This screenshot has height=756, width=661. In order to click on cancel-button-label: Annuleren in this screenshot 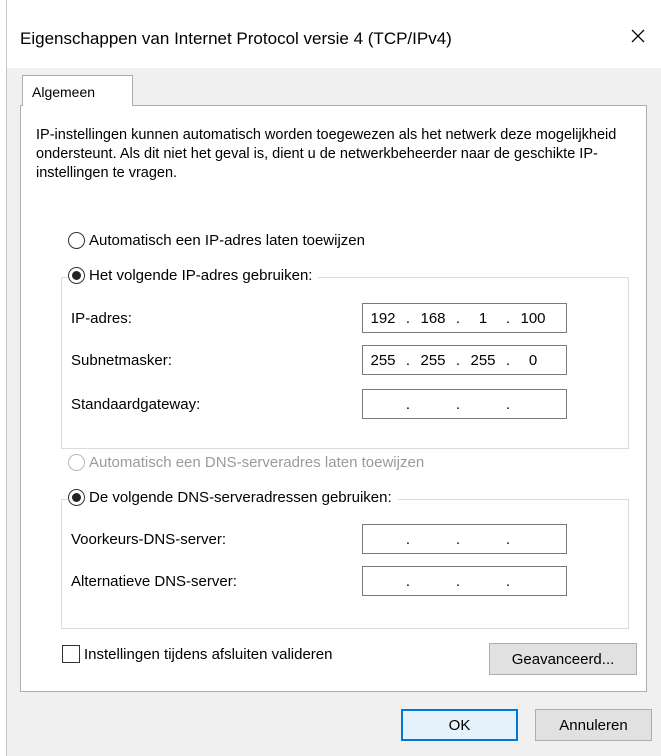, I will do `click(593, 725)`.